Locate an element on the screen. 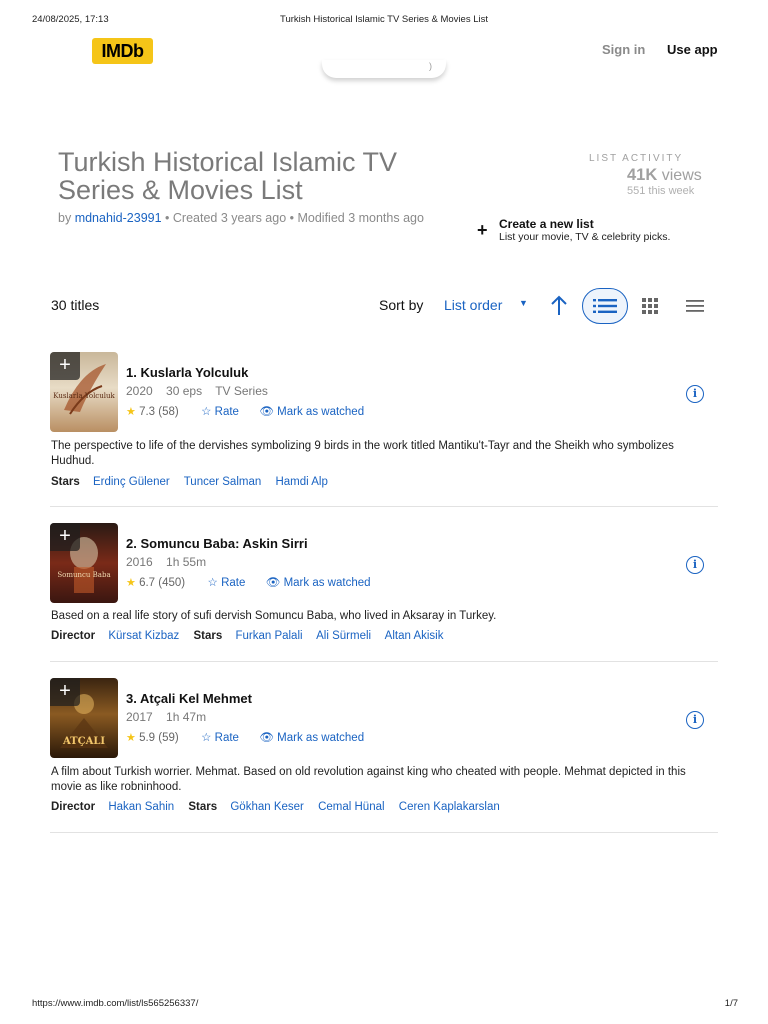 The image size is (768, 1024). star-link: Cemal Hünal is located at coordinates (351, 807).